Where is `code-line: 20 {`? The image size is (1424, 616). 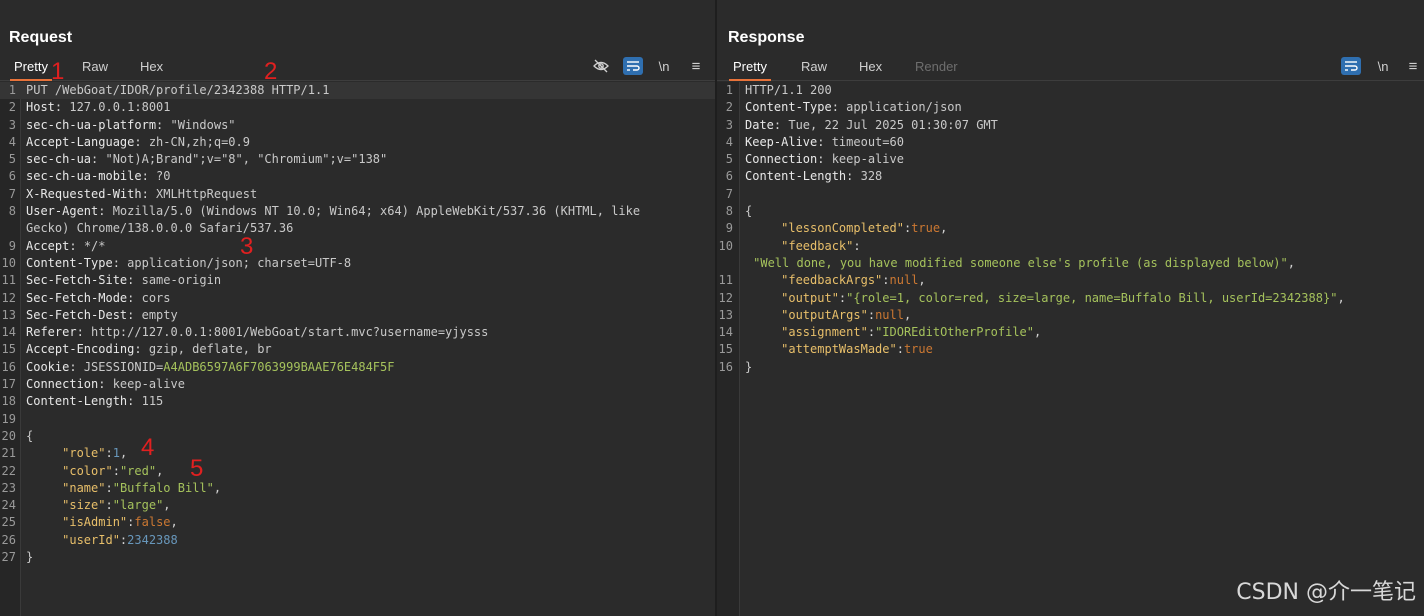 code-line: 20 { is located at coordinates (357, 436).